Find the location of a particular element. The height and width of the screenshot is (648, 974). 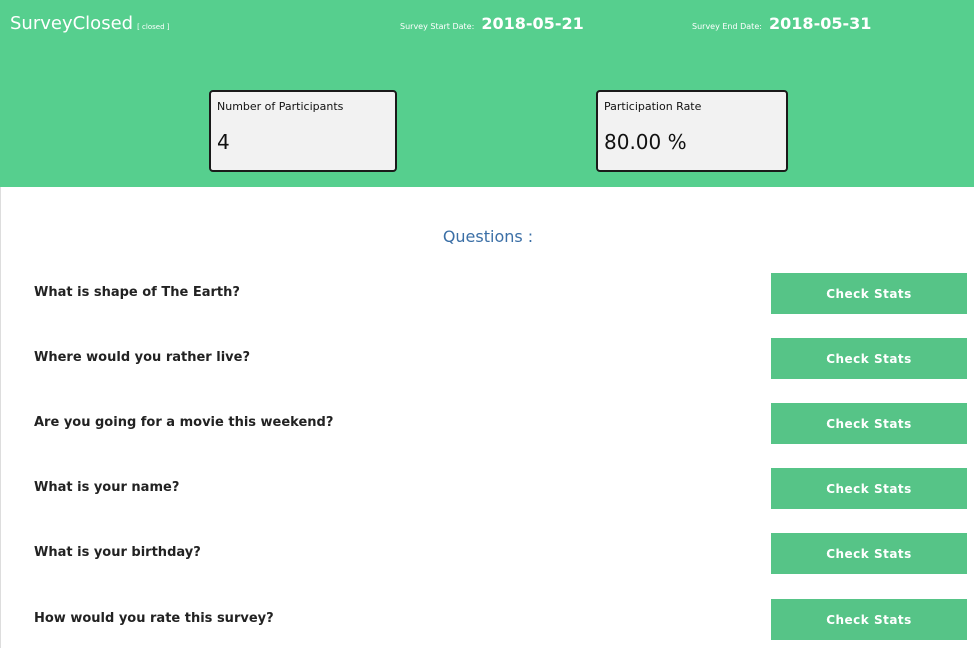

start-date-label: Survey Start Date: is located at coordinates (437, 26).